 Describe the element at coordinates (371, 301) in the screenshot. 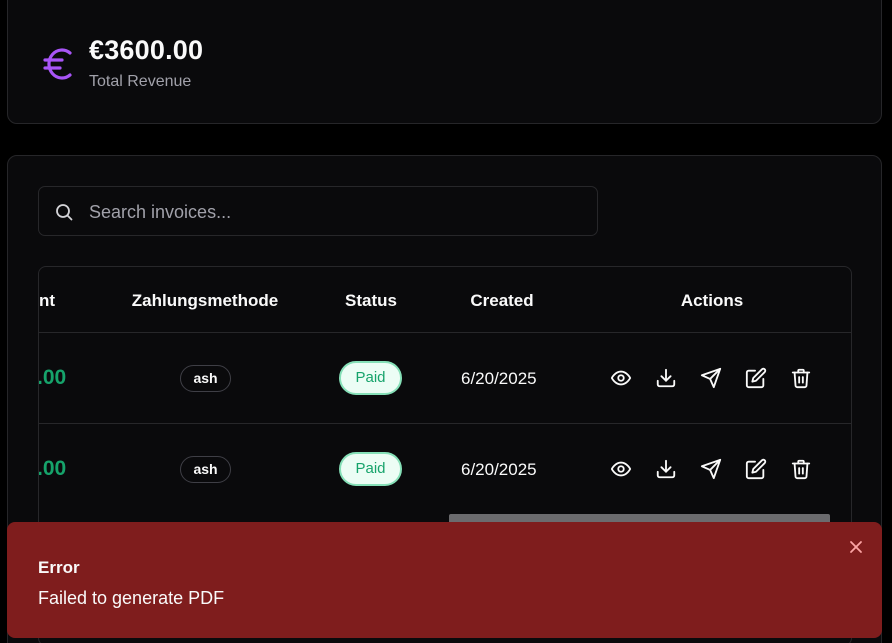

I see `column-header-status: Status` at that location.